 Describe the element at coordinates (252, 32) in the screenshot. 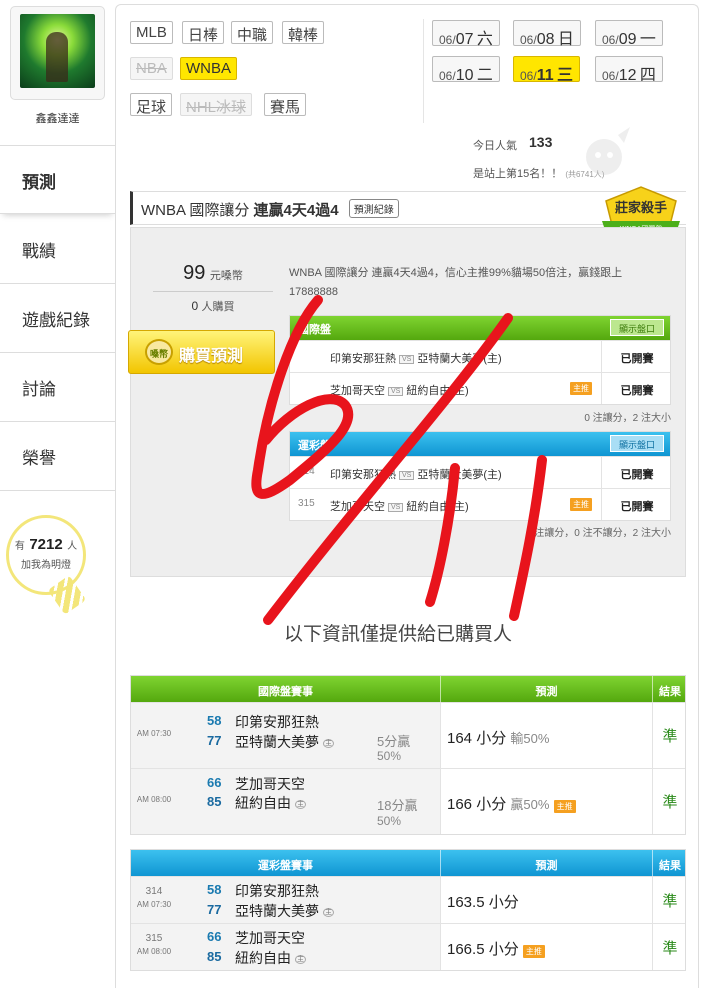

I see `league-cpbl: 中職` at that location.